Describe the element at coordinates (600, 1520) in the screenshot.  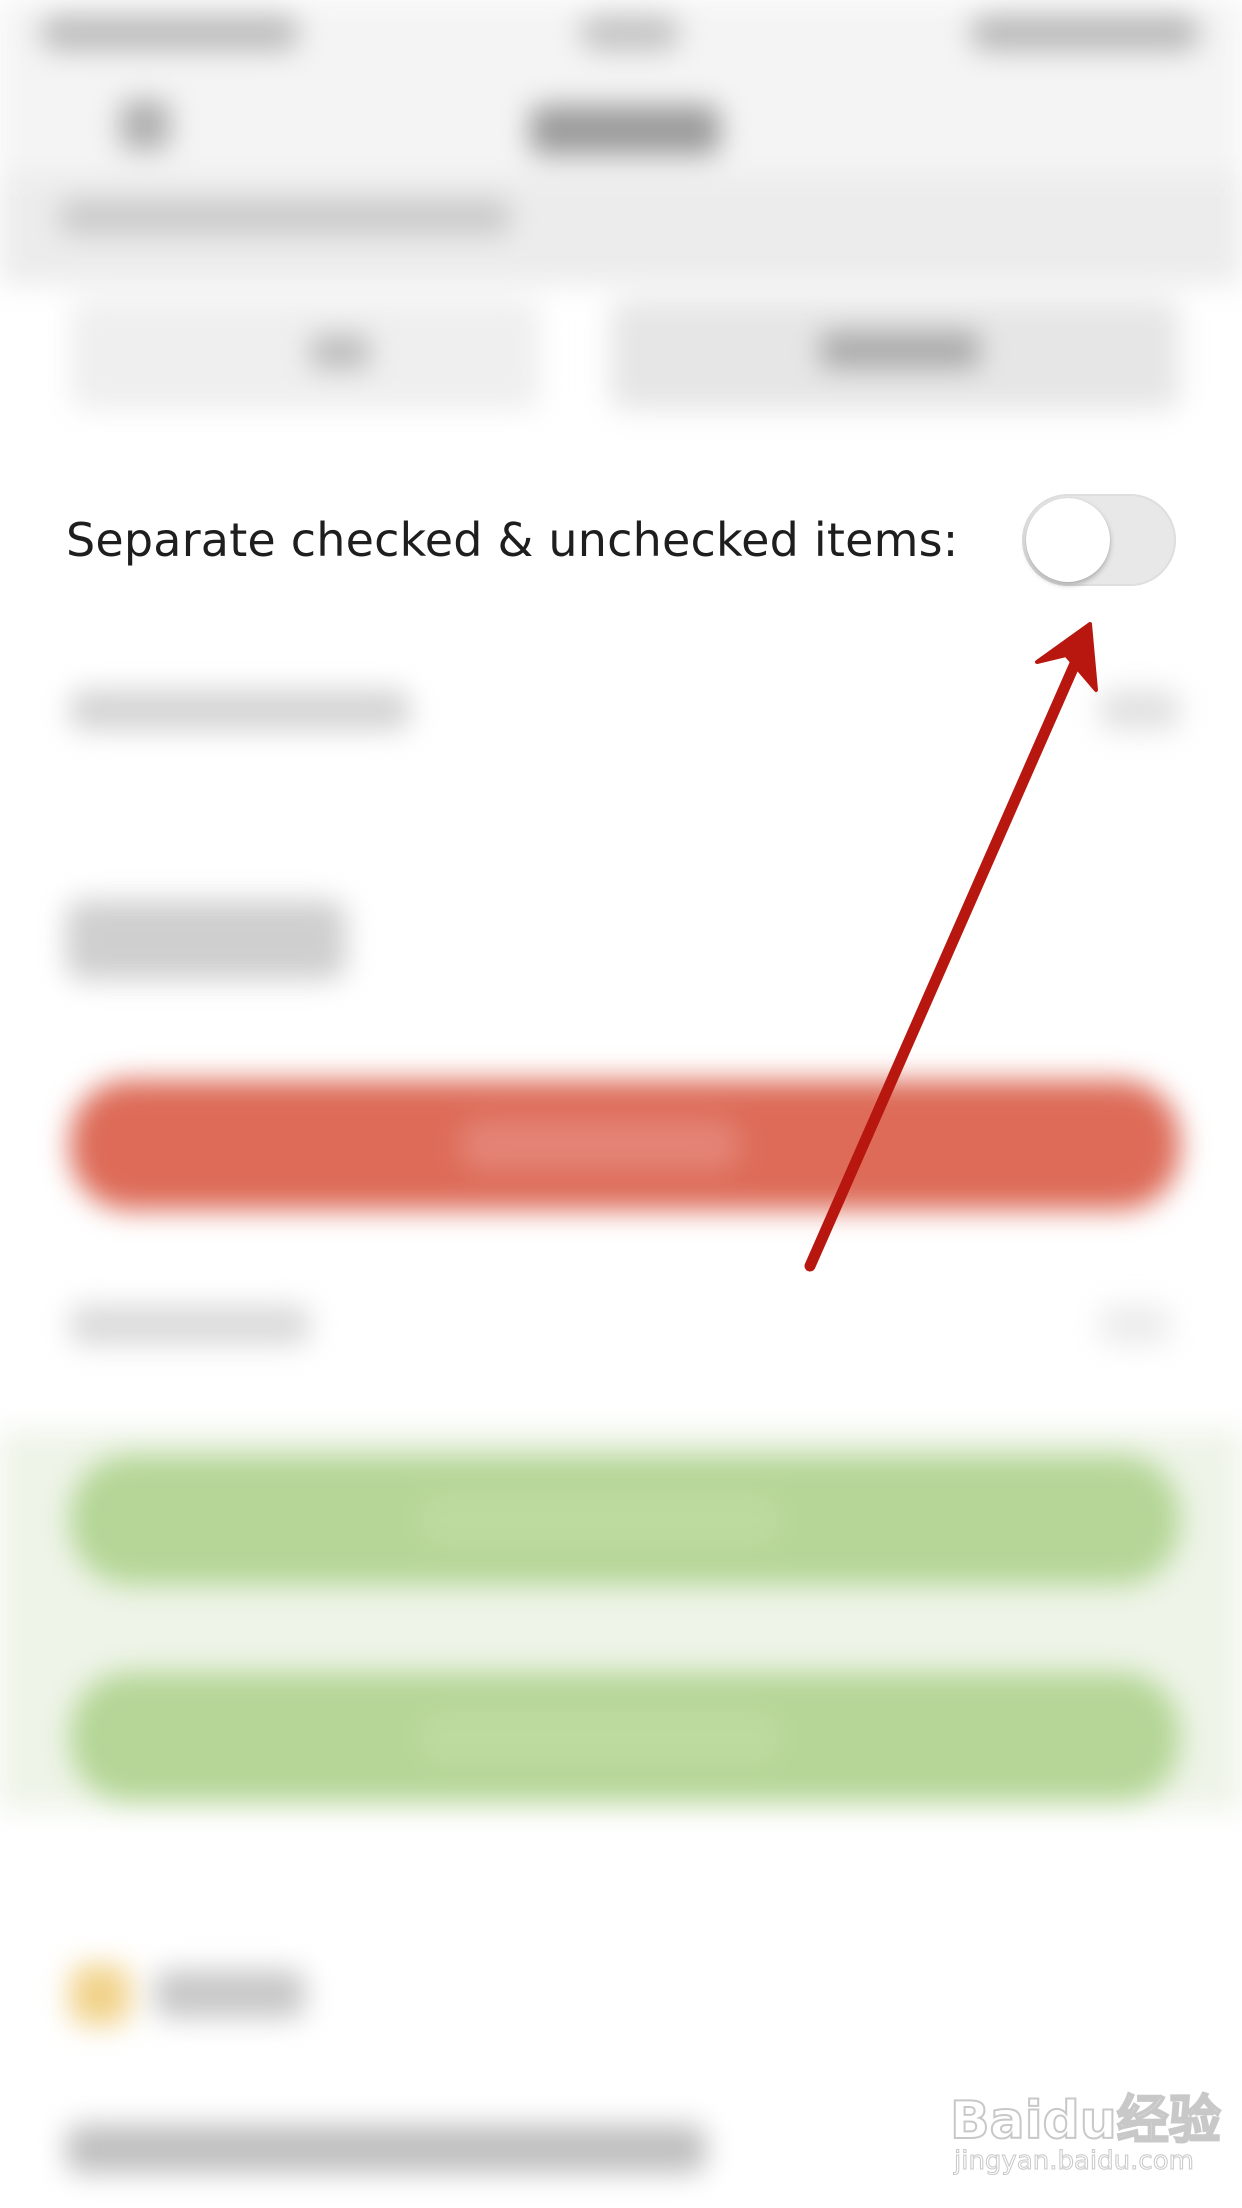
I see `green-action-button-1-label` at that location.